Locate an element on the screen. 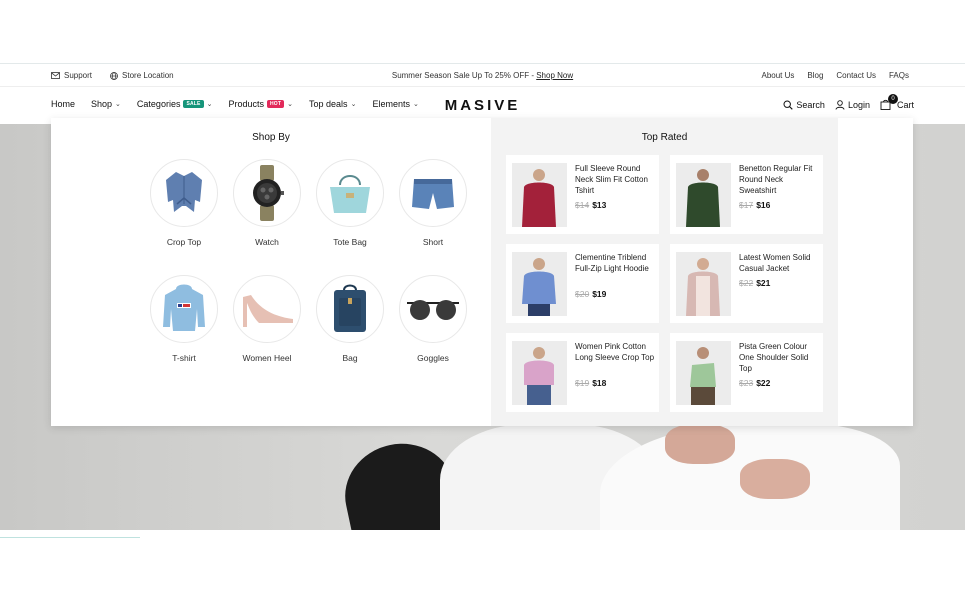  current-price: $13 is located at coordinates (599, 205).